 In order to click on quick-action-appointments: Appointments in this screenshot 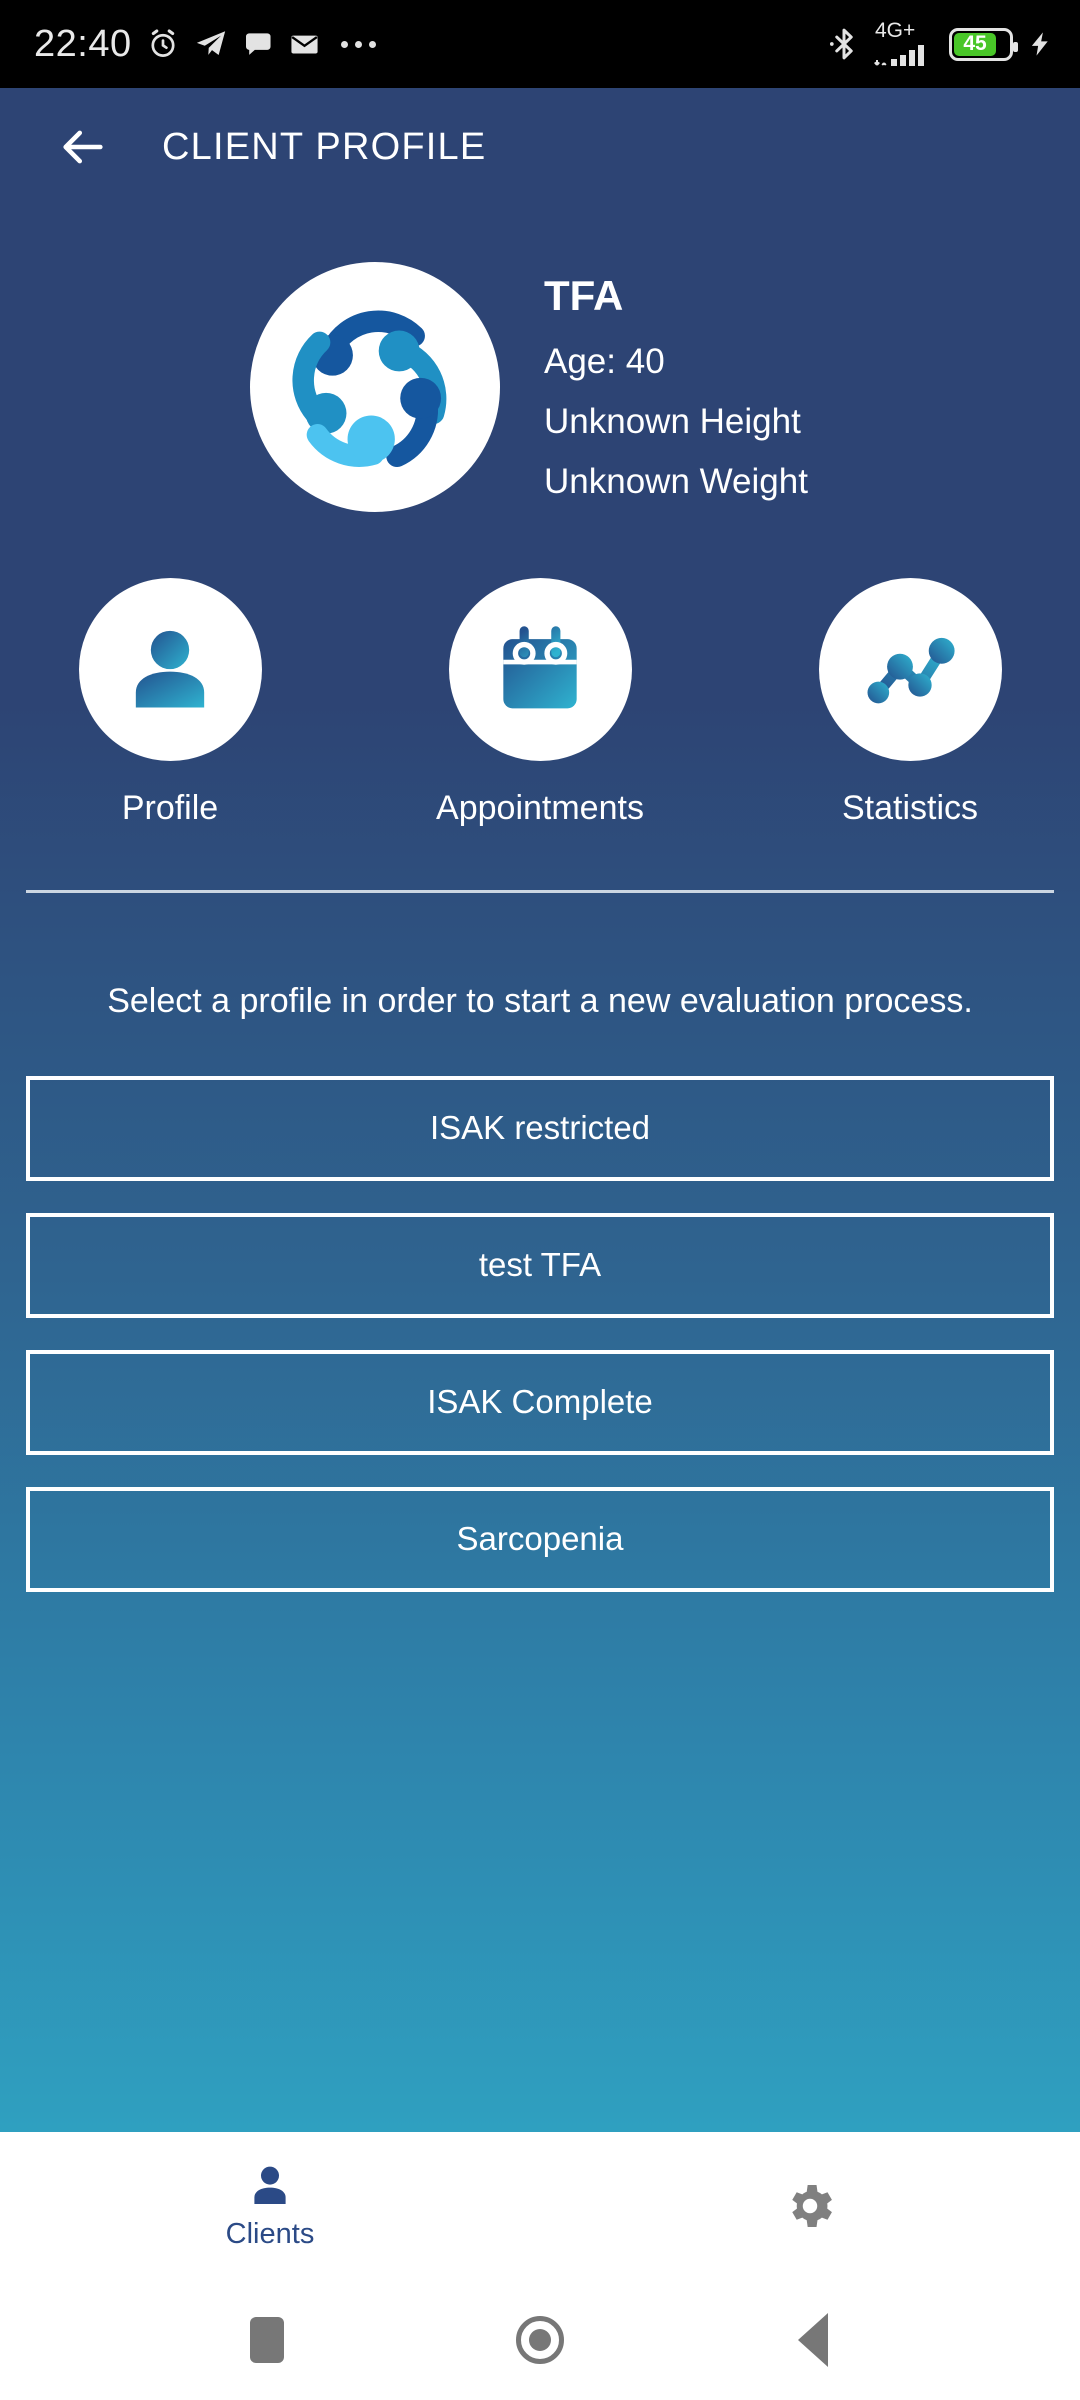, I will do `click(540, 703)`.